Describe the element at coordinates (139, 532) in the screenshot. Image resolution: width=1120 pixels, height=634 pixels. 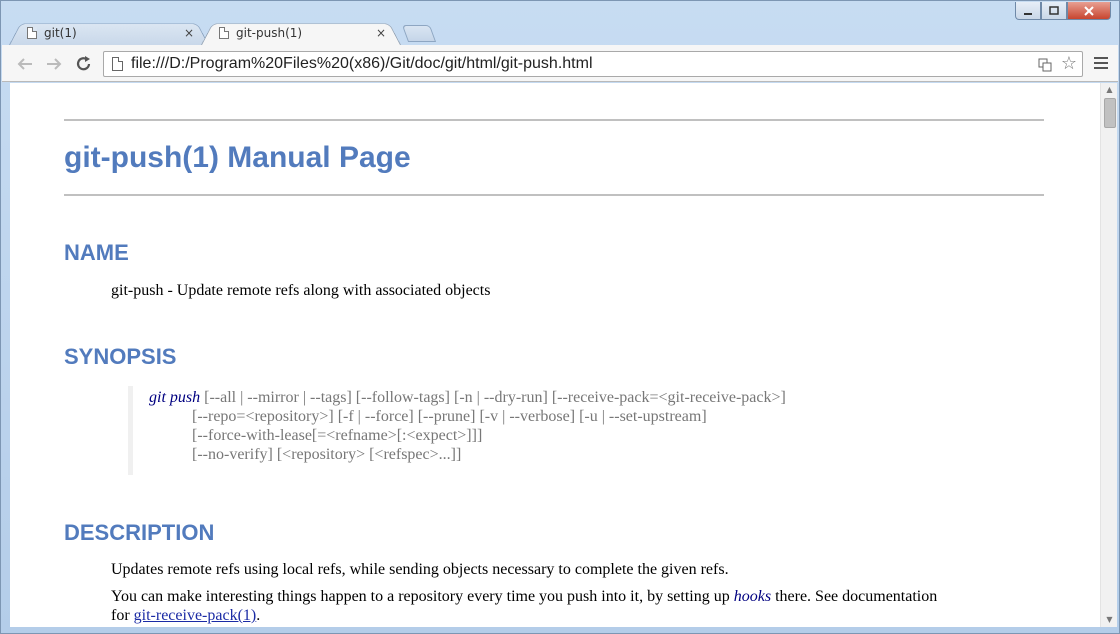
I see `section-heading-description: DESCRIPTION` at that location.